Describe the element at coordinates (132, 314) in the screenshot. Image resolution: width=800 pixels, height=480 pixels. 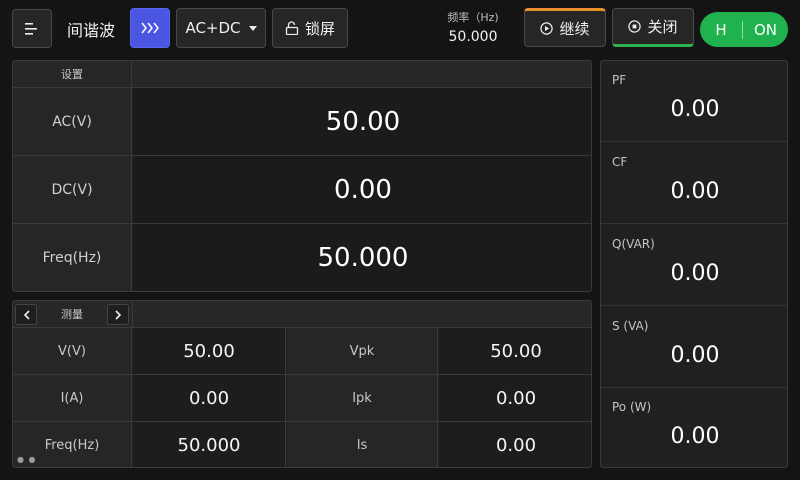
I see `header-divider` at that location.